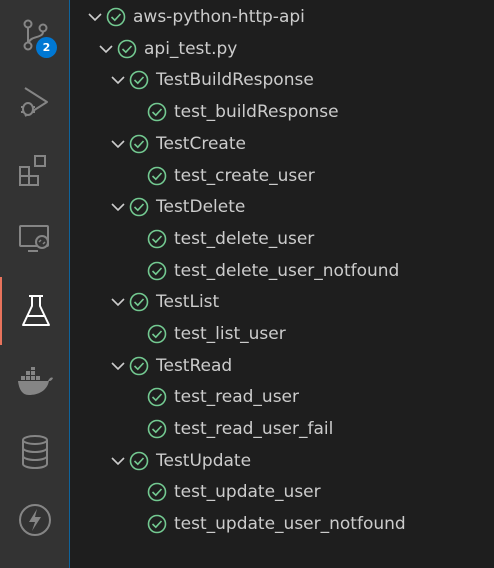 This screenshot has height=568, width=494. I want to click on tree-test: test_read_user_fail, so click(282, 429).